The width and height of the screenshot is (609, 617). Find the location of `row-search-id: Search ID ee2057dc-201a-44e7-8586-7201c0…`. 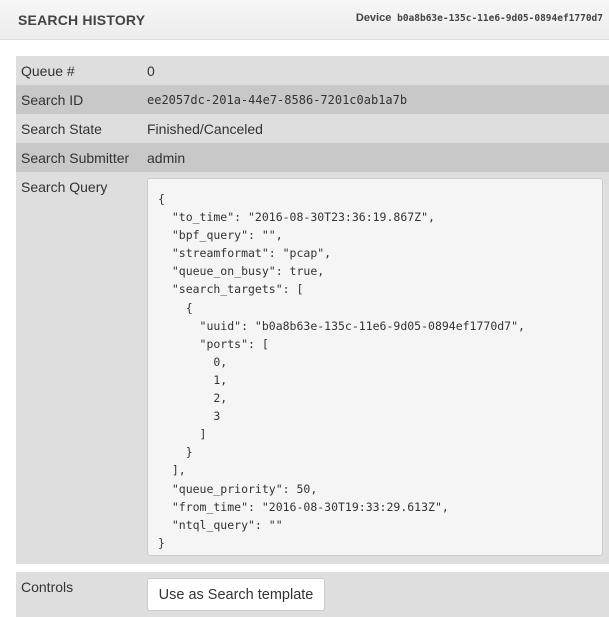

row-search-id: Search ID ee2057dc-201a-44e7-8586-7201c0… is located at coordinates (312, 99).